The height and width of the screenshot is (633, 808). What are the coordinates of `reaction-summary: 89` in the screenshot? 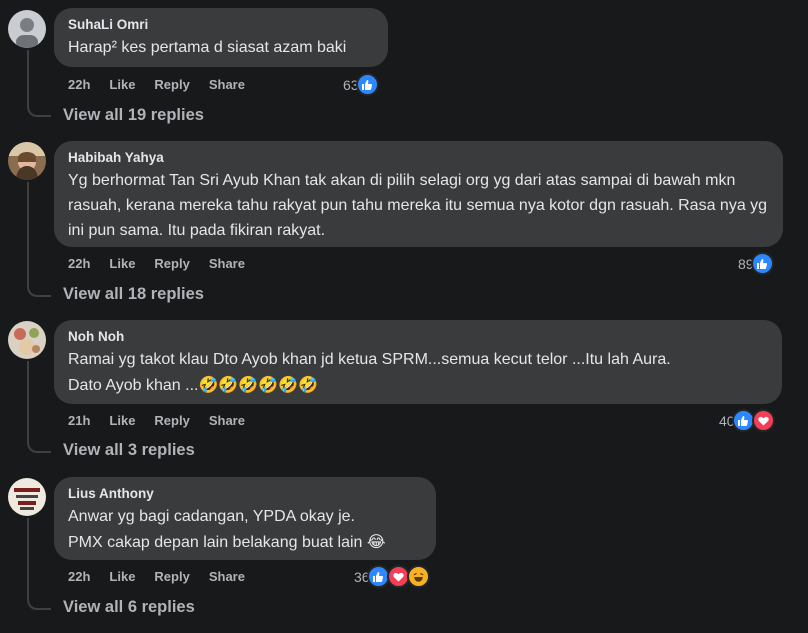 It's located at (756, 263).